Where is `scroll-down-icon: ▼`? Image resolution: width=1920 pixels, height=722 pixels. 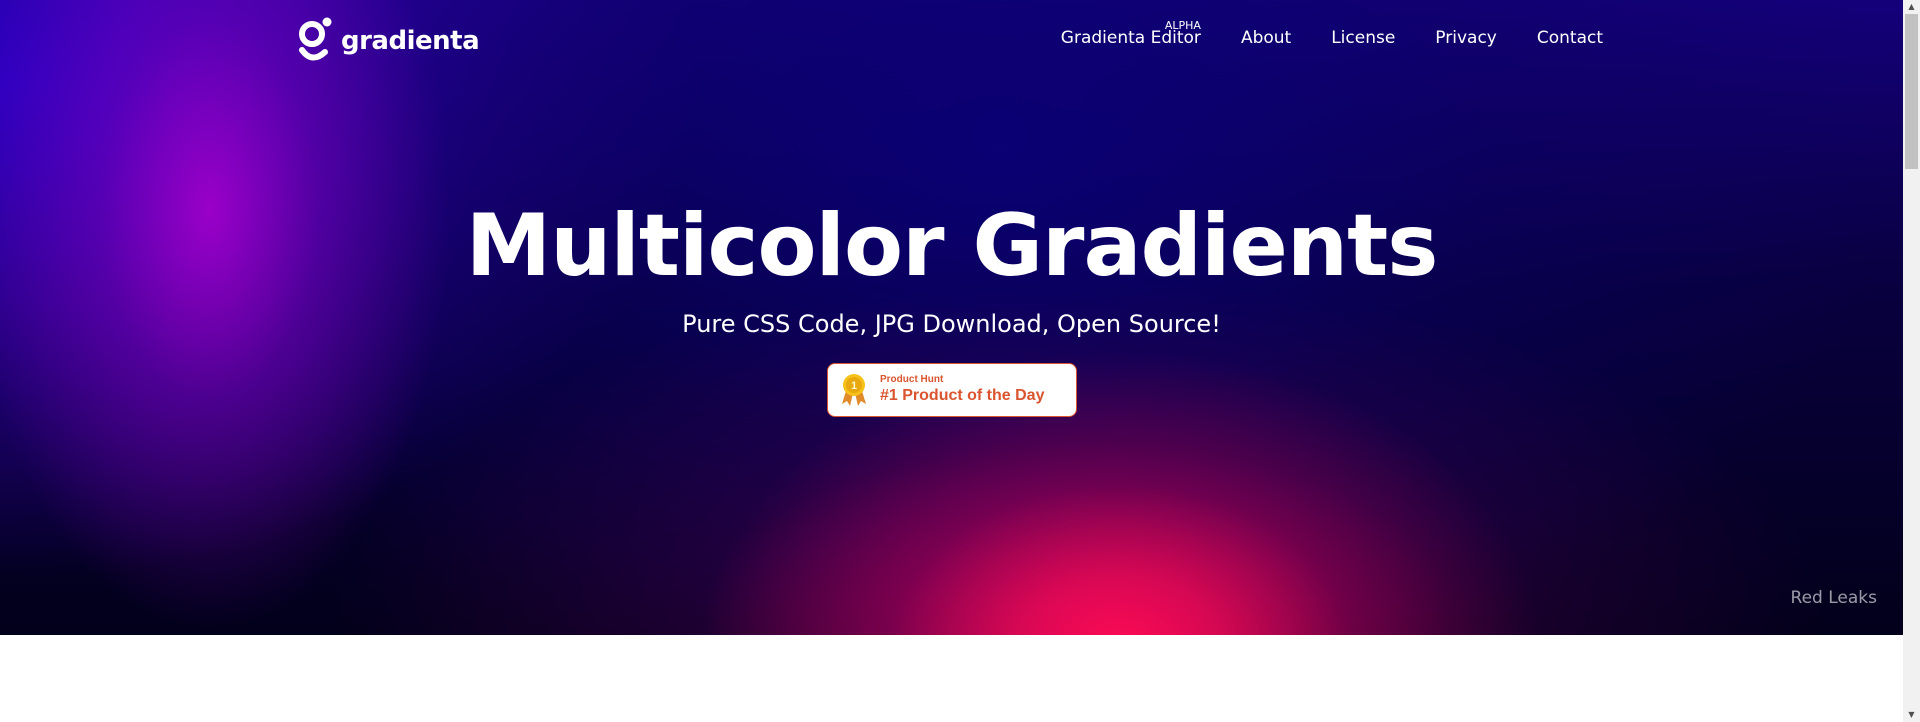 scroll-down-icon: ▼ is located at coordinates (1911, 715).